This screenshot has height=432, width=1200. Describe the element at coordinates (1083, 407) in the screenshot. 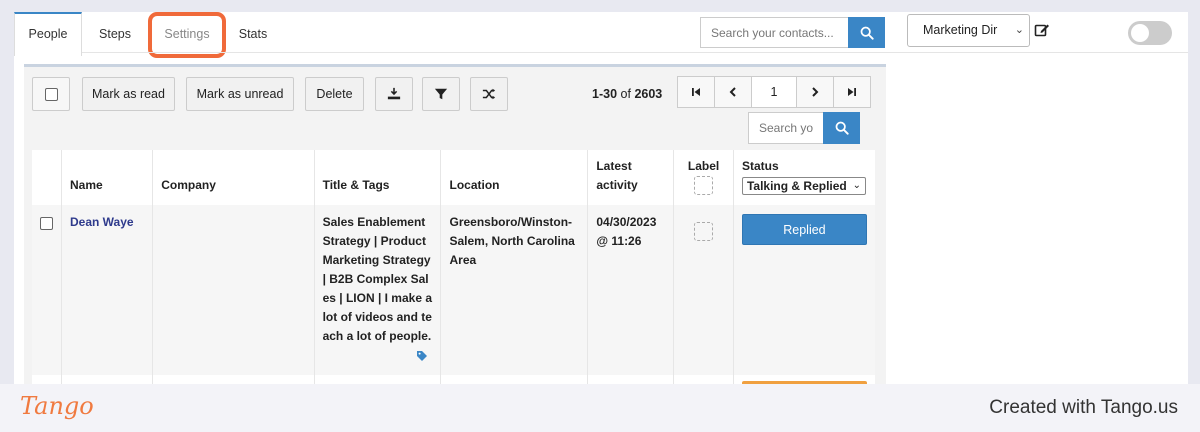

I see `created-with-credit: Created with Tango.us` at that location.